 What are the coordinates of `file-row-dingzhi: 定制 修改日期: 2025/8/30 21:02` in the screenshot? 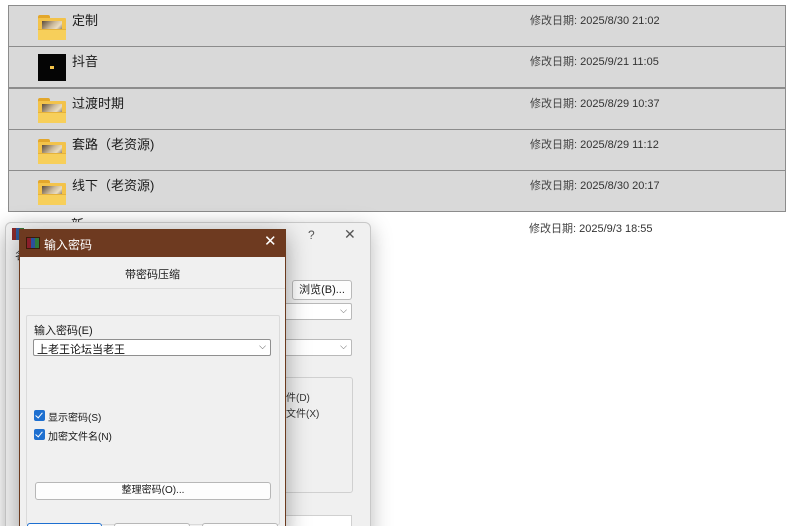 It's located at (397, 26).